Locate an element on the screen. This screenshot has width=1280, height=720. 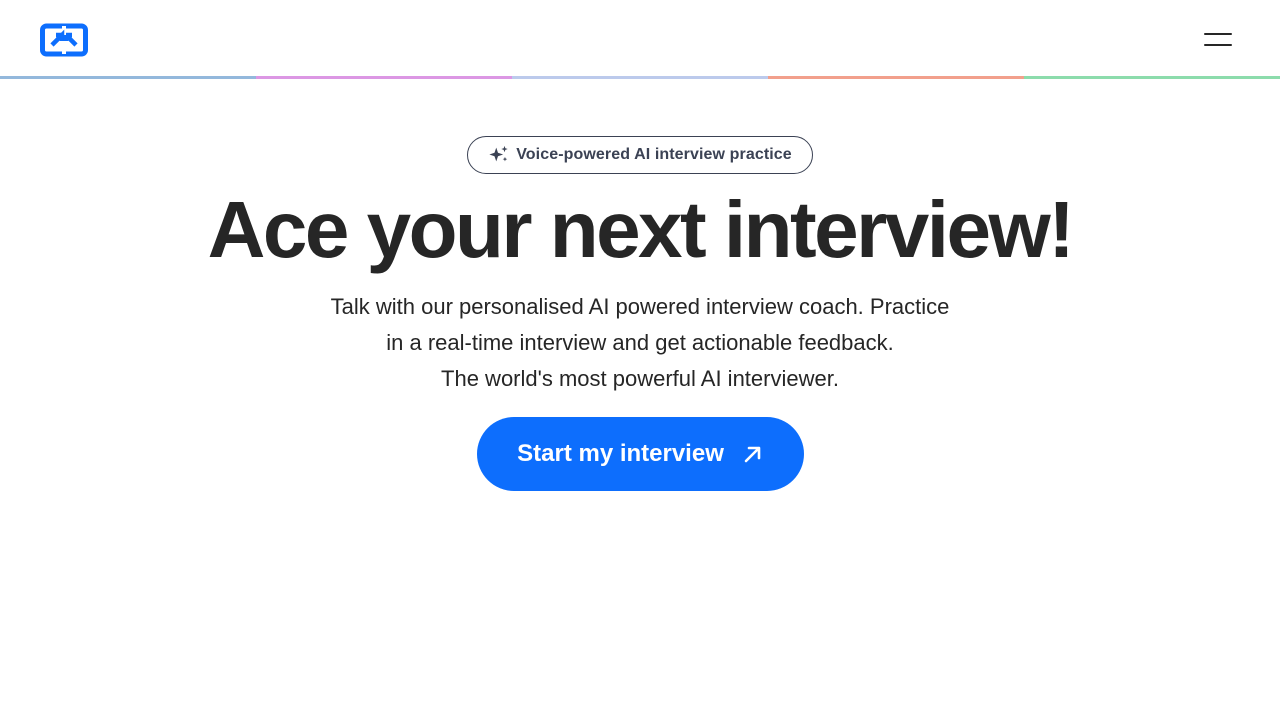
badge-label: Voice-powered AI interview practice is located at coordinates (654, 154).